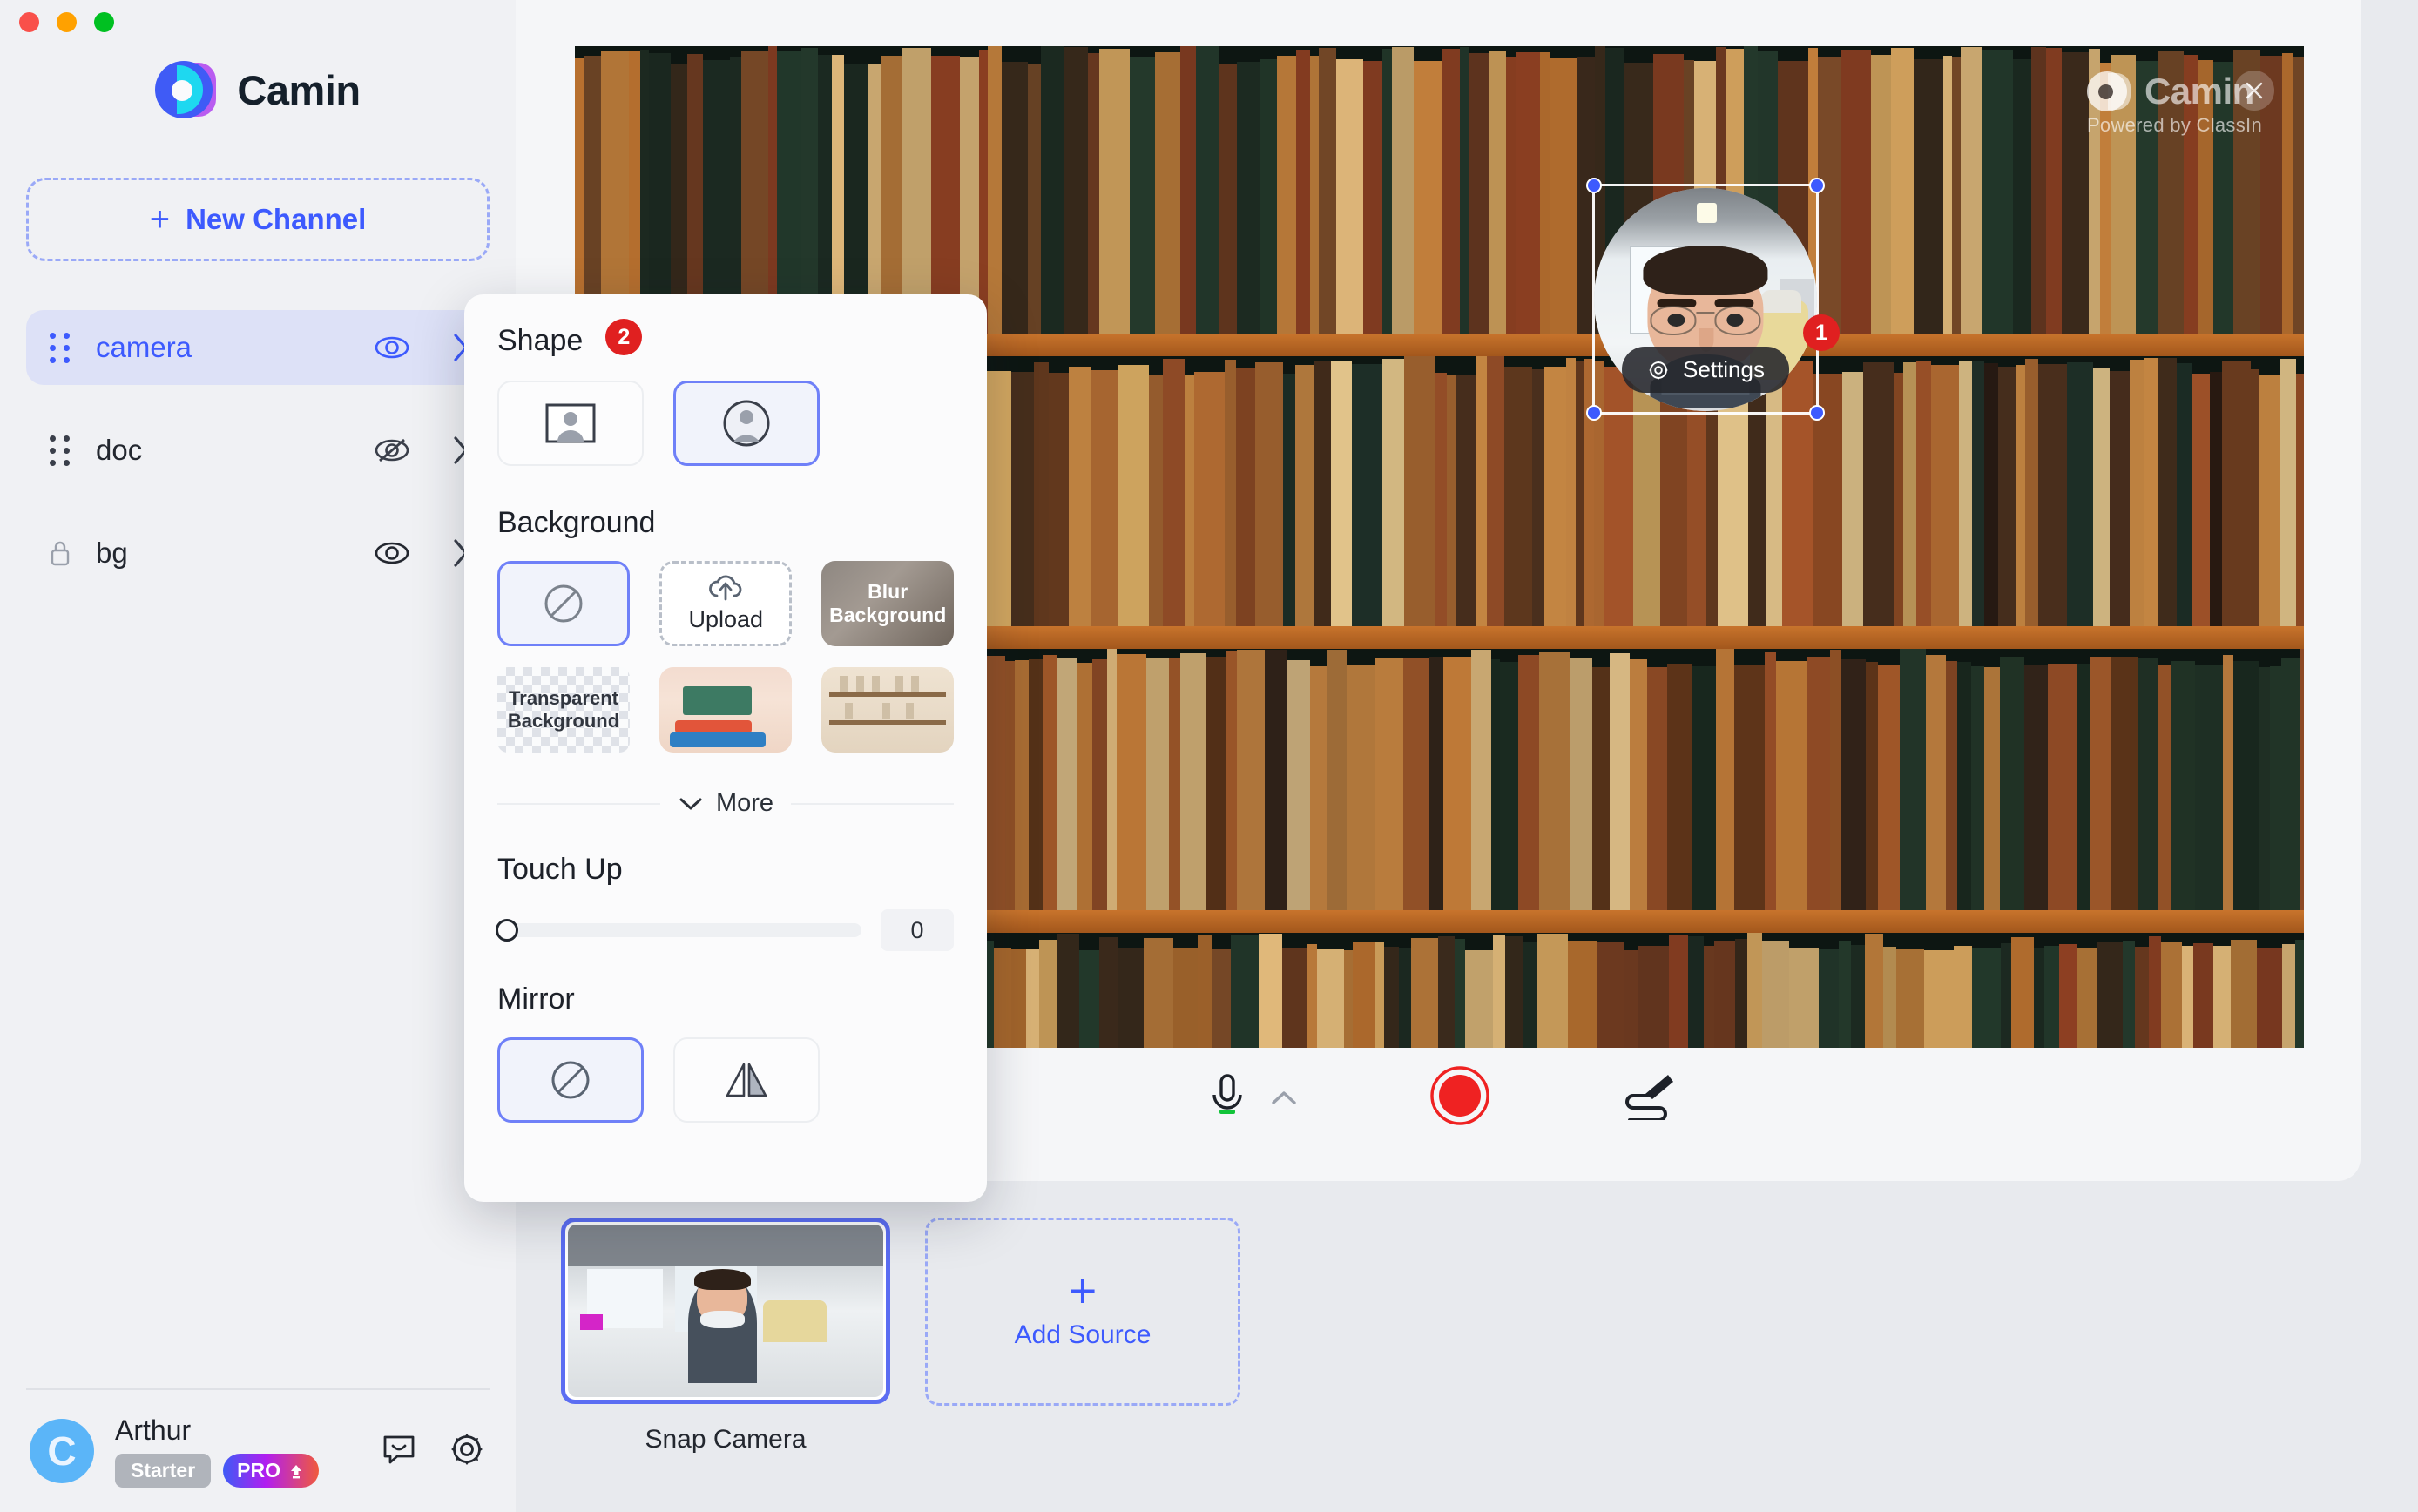 This screenshot has height=1512, width=2418. I want to click on avatar: C, so click(62, 1451).